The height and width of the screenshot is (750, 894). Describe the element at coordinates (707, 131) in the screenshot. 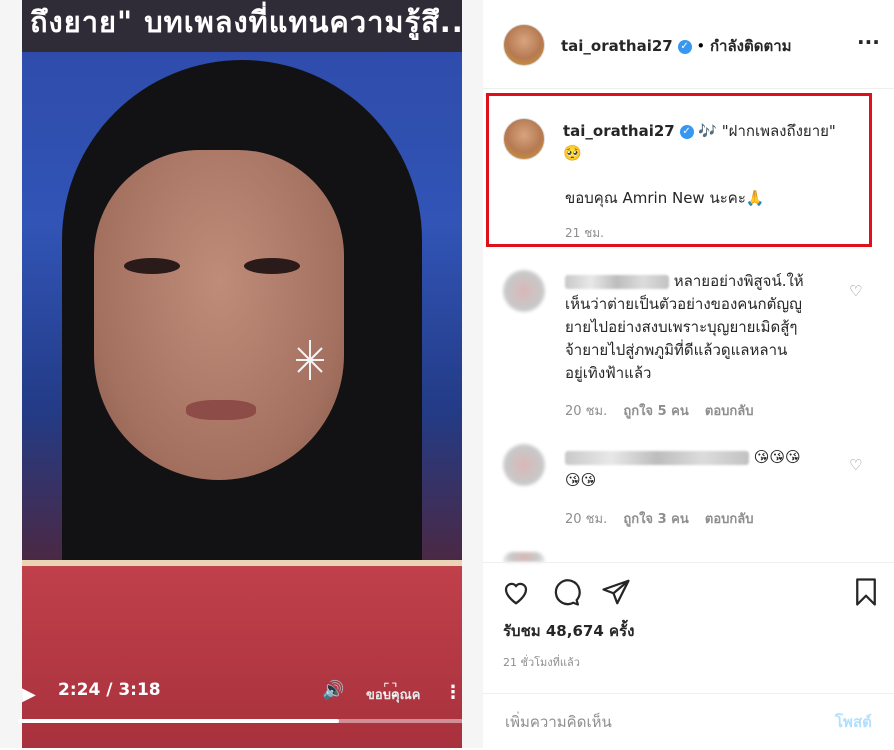

I see `music-emoji-icon: 🎶` at that location.